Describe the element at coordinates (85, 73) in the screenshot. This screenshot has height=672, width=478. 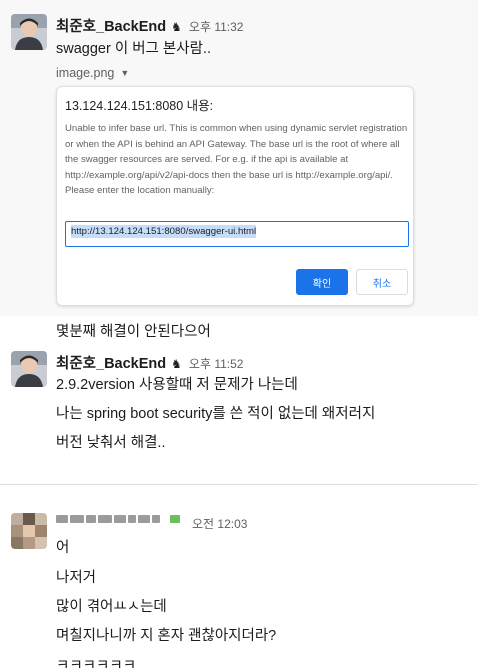
I see `file-name: image.png` at that location.